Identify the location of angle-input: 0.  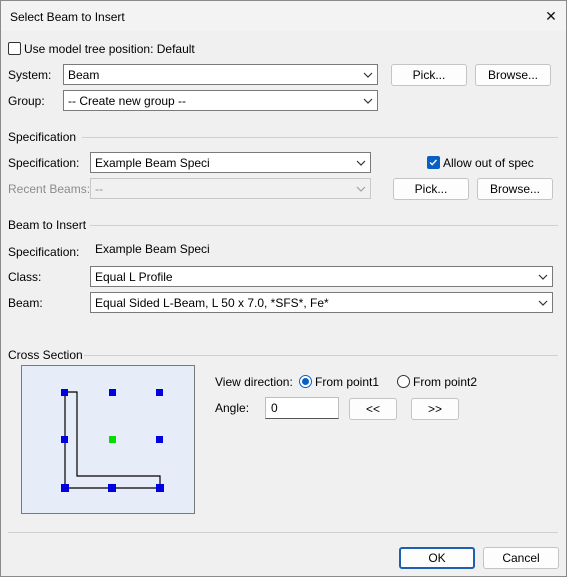
(302, 408).